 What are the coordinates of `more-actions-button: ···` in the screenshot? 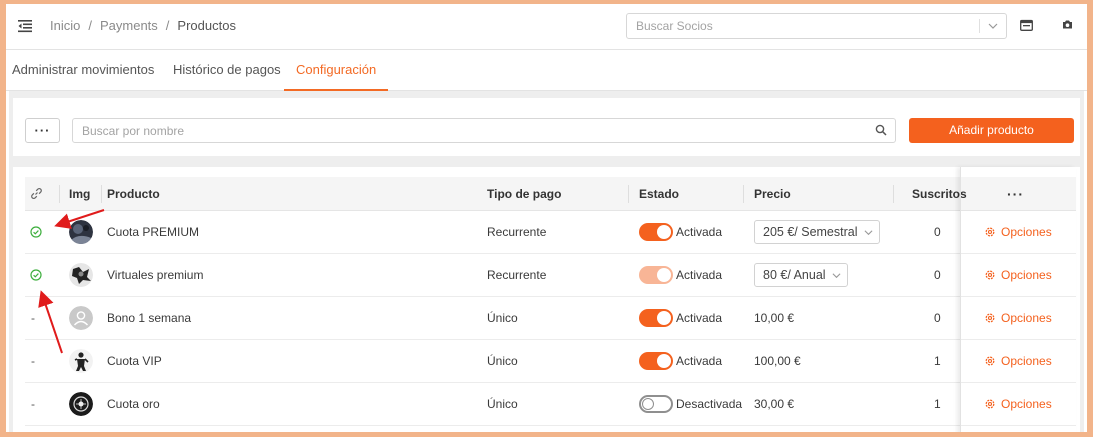 It's located at (42, 130).